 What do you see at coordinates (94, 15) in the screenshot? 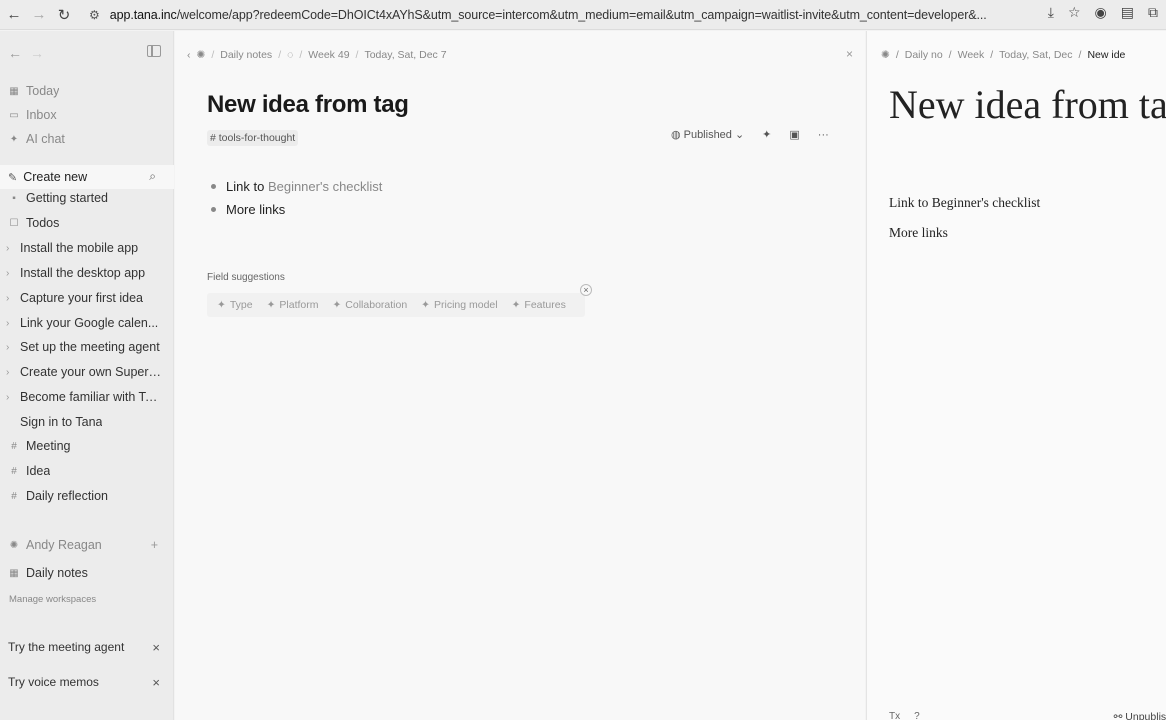
I see `site-settings-icon: ⚙` at bounding box center [94, 15].